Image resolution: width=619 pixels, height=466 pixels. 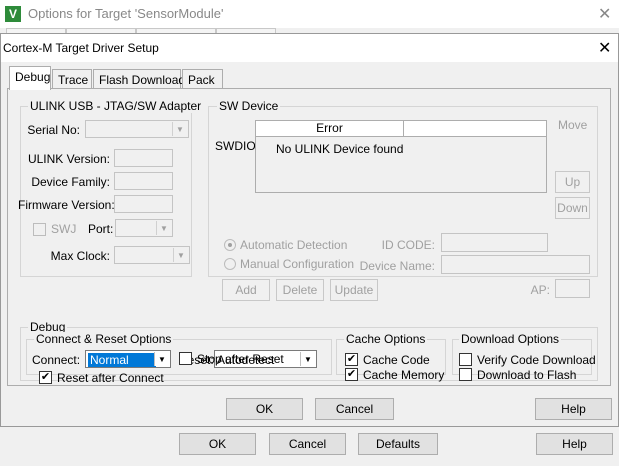 What do you see at coordinates (264, 409) in the screenshot?
I see `ok-button: OK` at bounding box center [264, 409].